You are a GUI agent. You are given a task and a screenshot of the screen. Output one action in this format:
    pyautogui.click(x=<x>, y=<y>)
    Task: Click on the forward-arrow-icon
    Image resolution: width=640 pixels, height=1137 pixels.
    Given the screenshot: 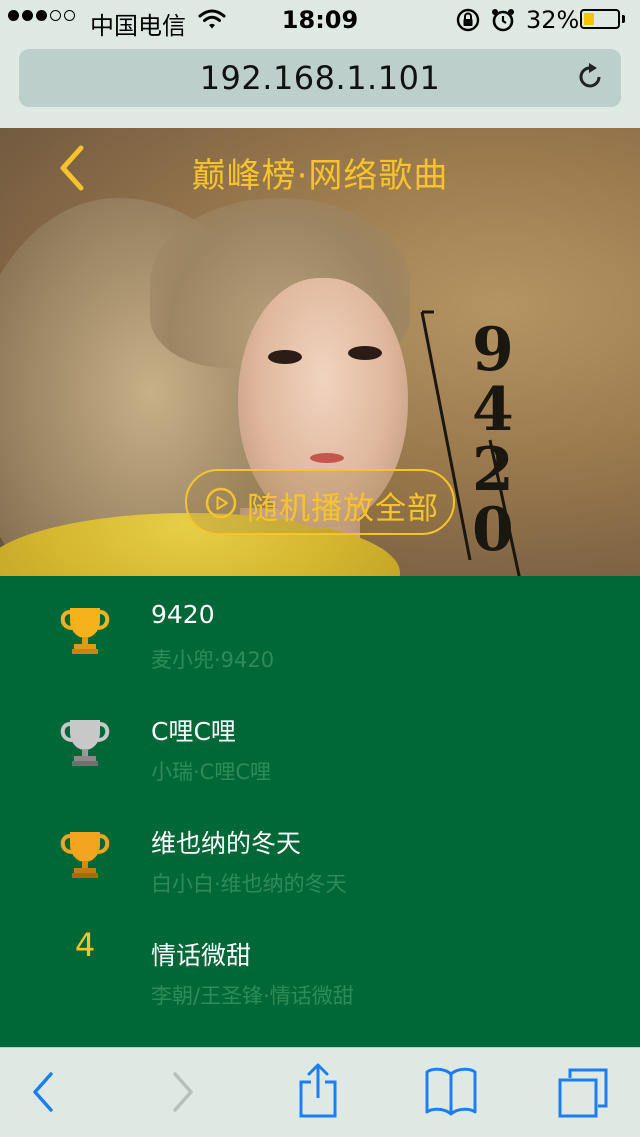 What is the action you would take?
    pyautogui.click(x=183, y=1094)
    